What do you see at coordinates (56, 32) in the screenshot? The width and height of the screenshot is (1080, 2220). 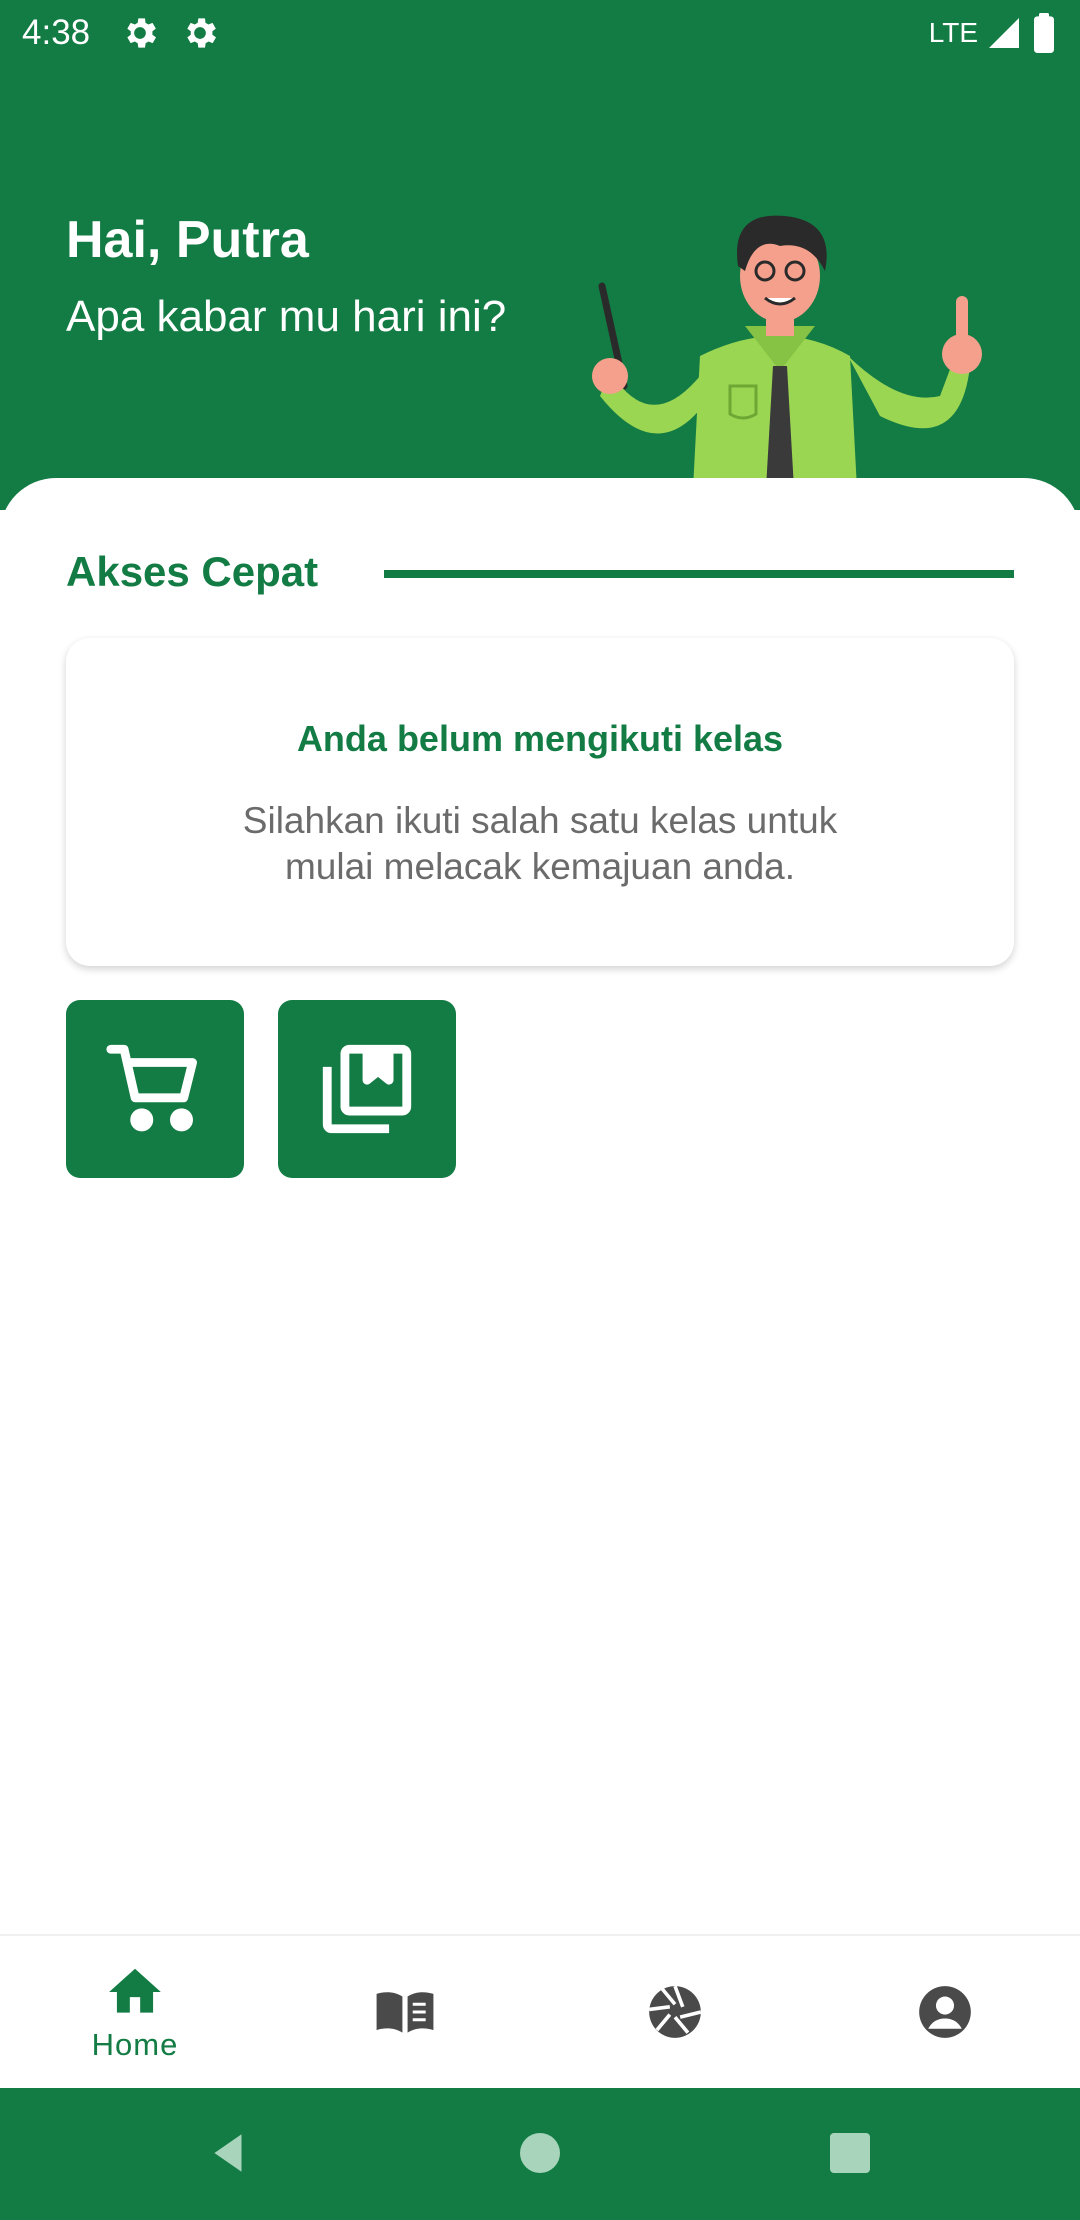 I see `status-time: 4:38` at bounding box center [56, 32].